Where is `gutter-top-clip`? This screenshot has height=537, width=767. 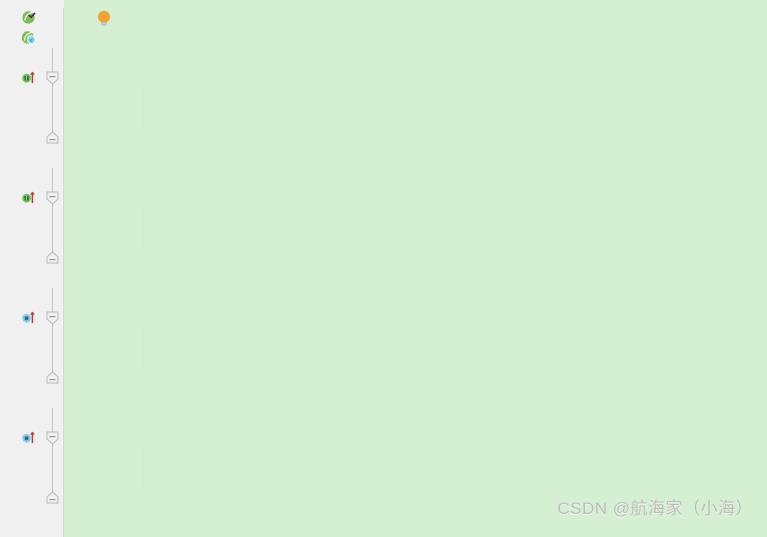 gutter-top-clip is located at coordinates (32, 4).